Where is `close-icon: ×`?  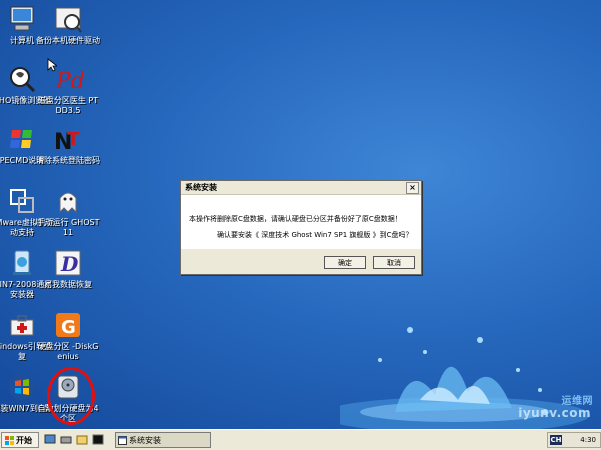 close-icon: × is located at coordinates (412, 188).